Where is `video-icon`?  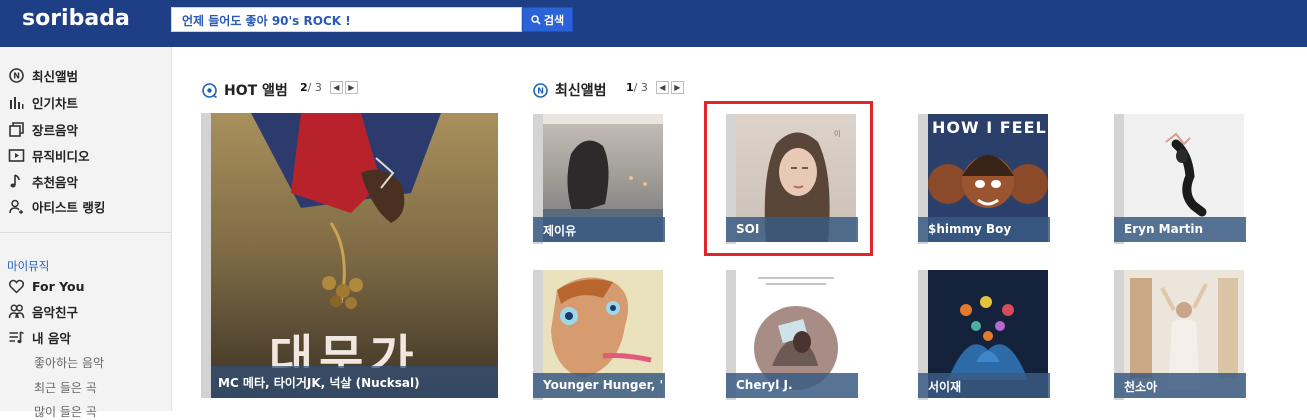
video-icon is located at coordinates (16, 155).